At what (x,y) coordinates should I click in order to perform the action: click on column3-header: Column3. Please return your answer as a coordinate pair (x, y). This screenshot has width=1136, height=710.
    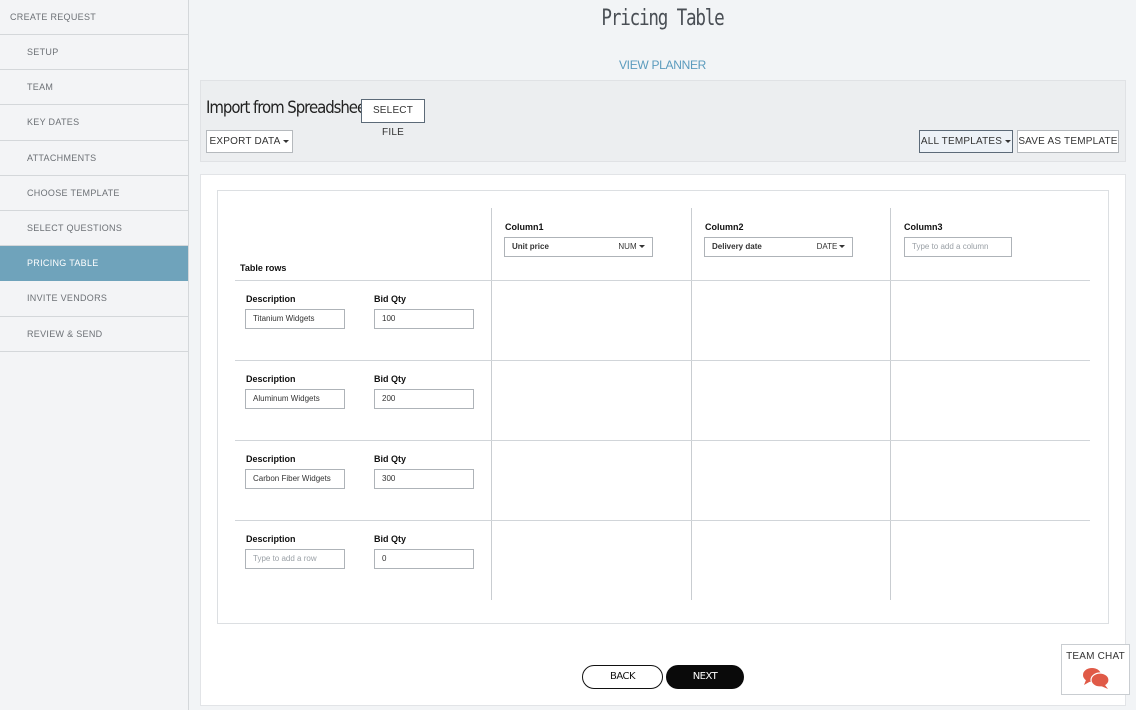
    Looking at the image, I should click on (923, 227).